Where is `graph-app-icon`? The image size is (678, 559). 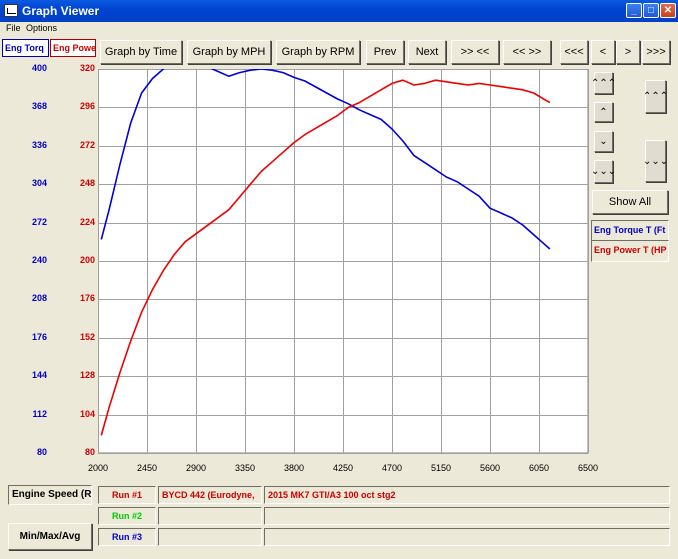
graph-app-icon is located at coordinates (11, 10).